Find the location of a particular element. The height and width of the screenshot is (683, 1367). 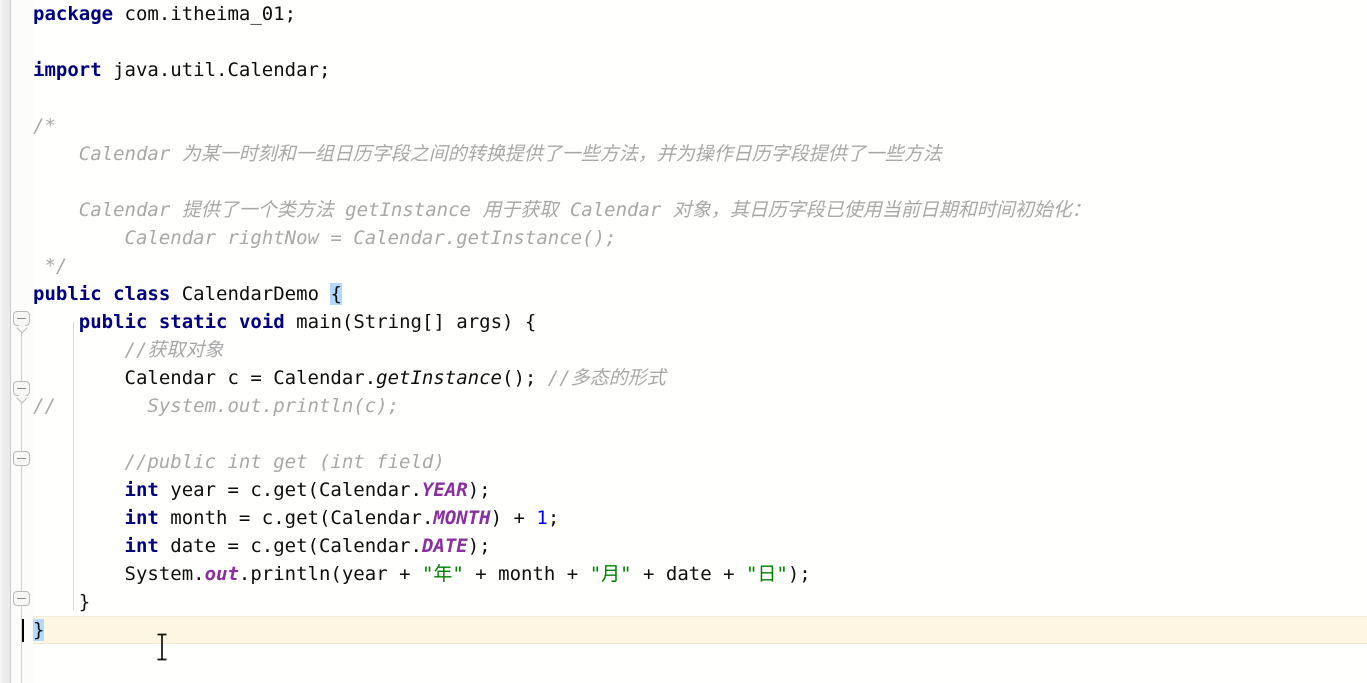

code-token: 1 is located at coordinates (542, 518).